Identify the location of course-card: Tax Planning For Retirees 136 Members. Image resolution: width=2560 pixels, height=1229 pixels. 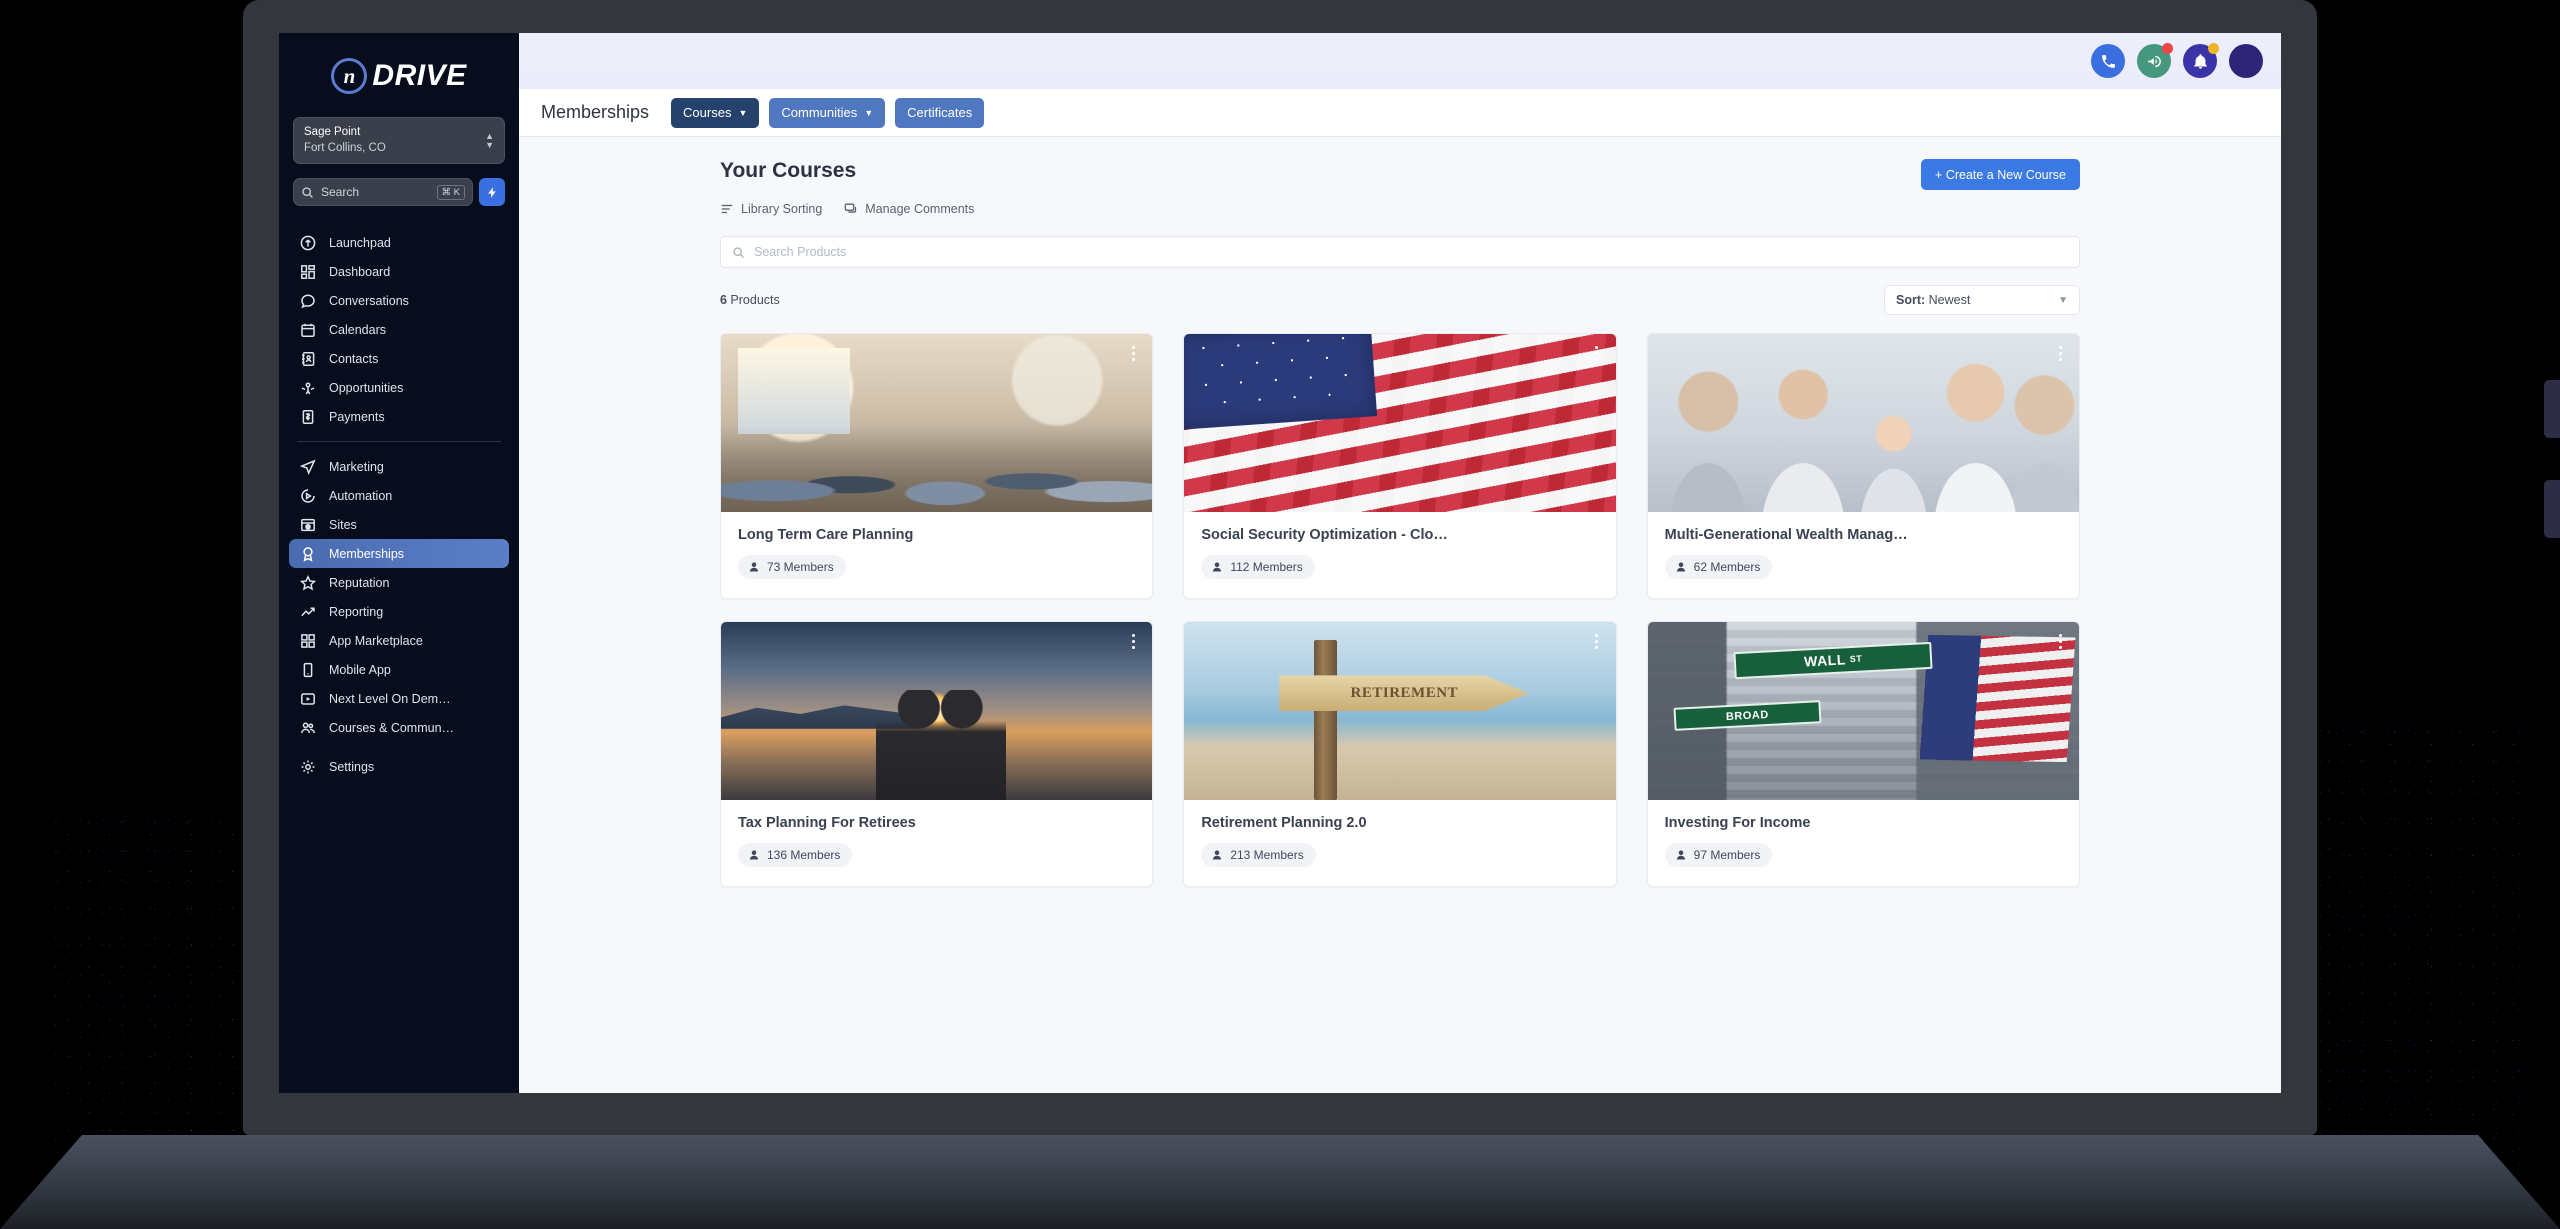
(937, 754).